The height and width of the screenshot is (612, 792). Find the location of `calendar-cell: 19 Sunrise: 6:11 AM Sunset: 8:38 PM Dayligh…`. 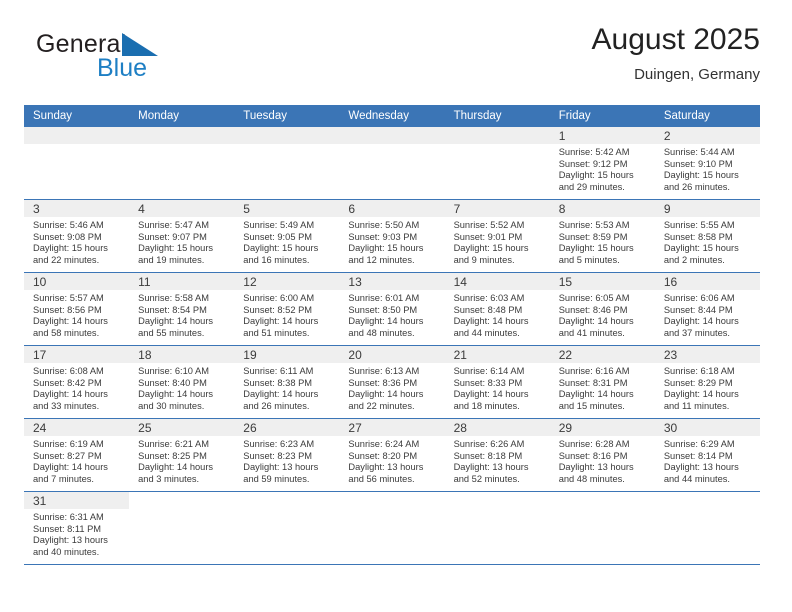

calendar-cell: 19 Sunrise: 6:11 AM Sunset: 8:38 PM Dayligh… is located at coordinates (287, 382).